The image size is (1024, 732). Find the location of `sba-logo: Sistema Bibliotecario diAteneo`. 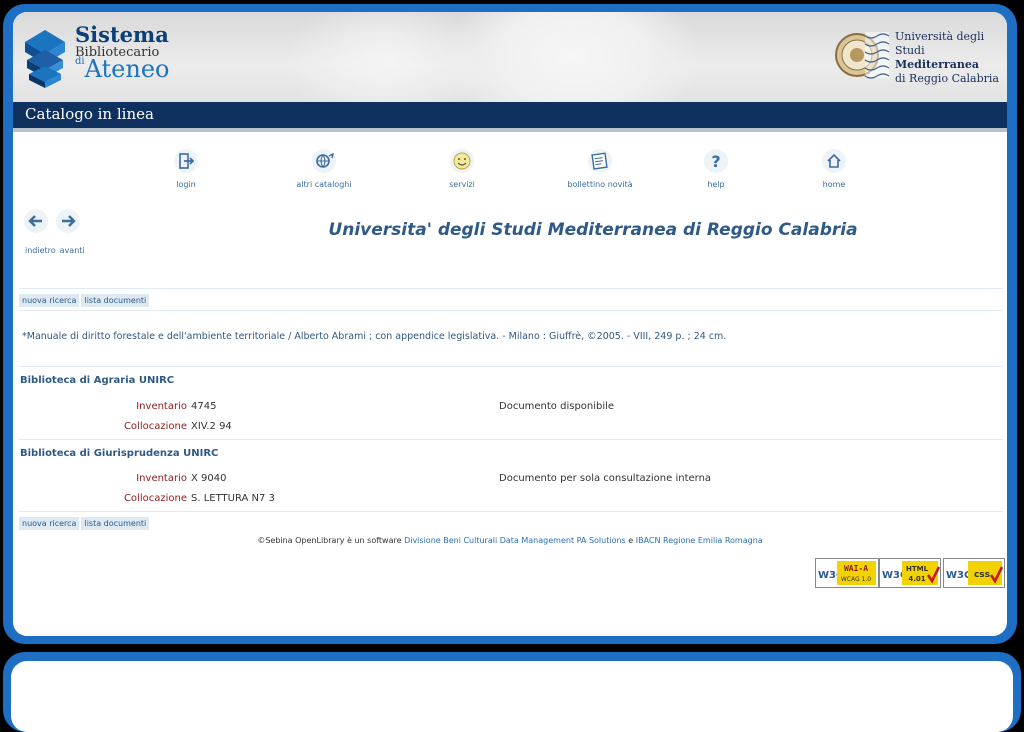

sba-logo: Sistema Bibliotecario diAteneo is located at coordinates (95, 58).